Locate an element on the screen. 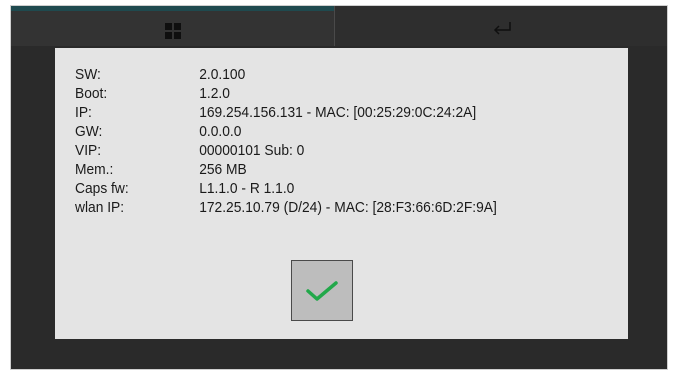 The width and height of the screenshot is (678, 376). info-value: 0.0.0.0 is located at coordinates (220, 131).